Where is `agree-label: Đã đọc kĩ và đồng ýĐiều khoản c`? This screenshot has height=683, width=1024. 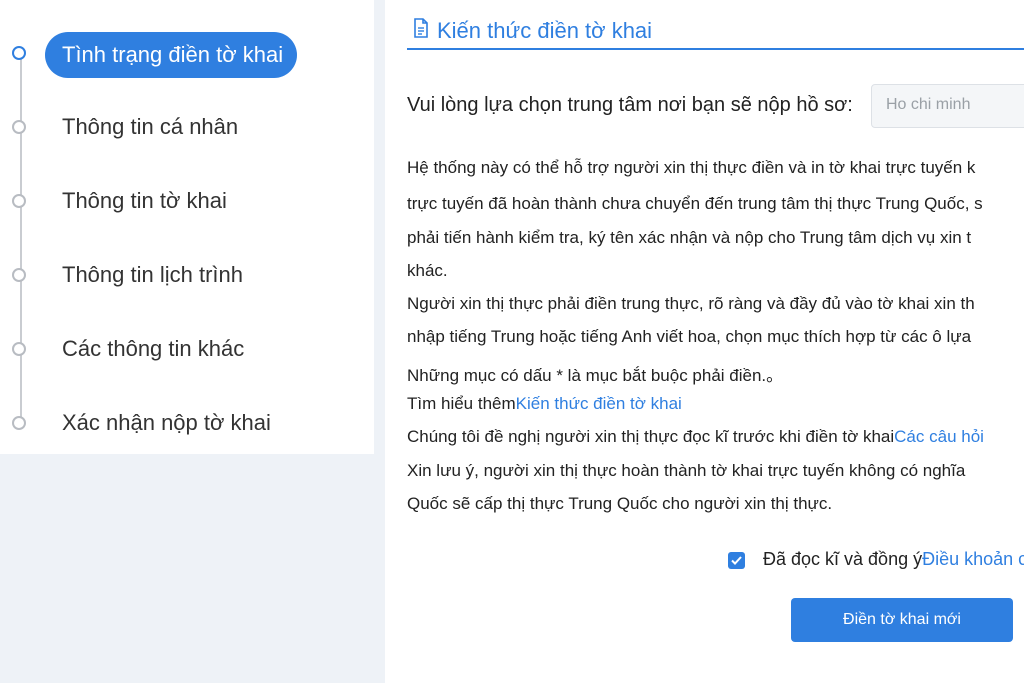 agree-label: Đã đọc kĩ và đồng ýĐiều khoản c is located at coordinates (893, 559).